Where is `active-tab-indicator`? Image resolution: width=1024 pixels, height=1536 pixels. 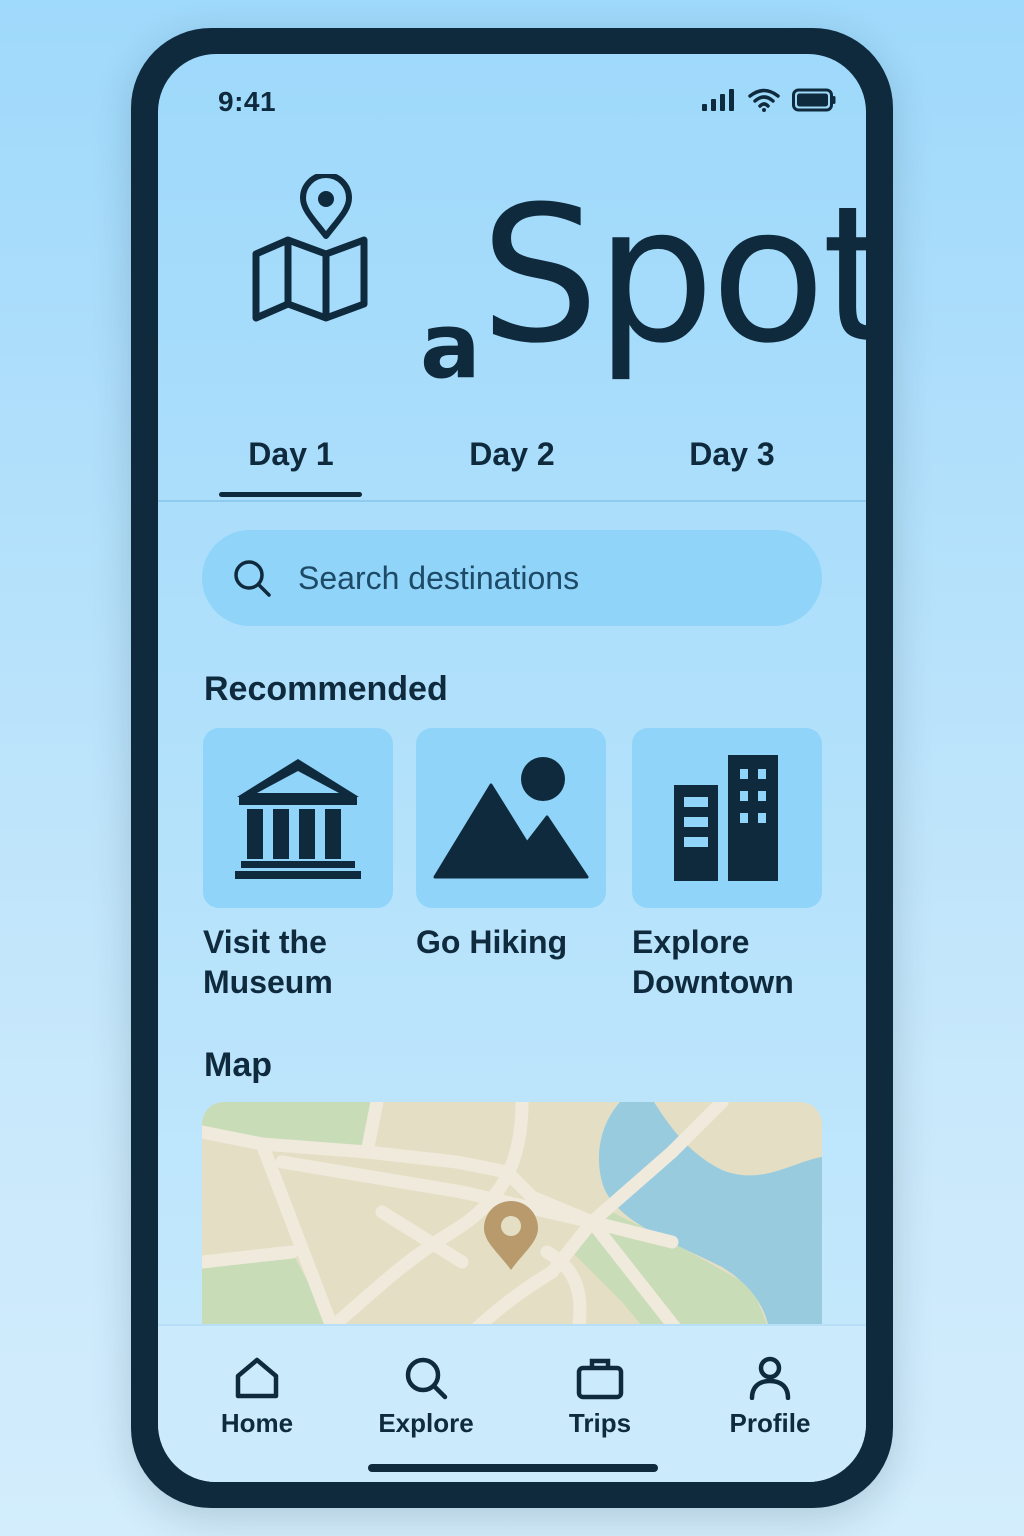 active-tab-indicator is located at coordinates (290, 494).